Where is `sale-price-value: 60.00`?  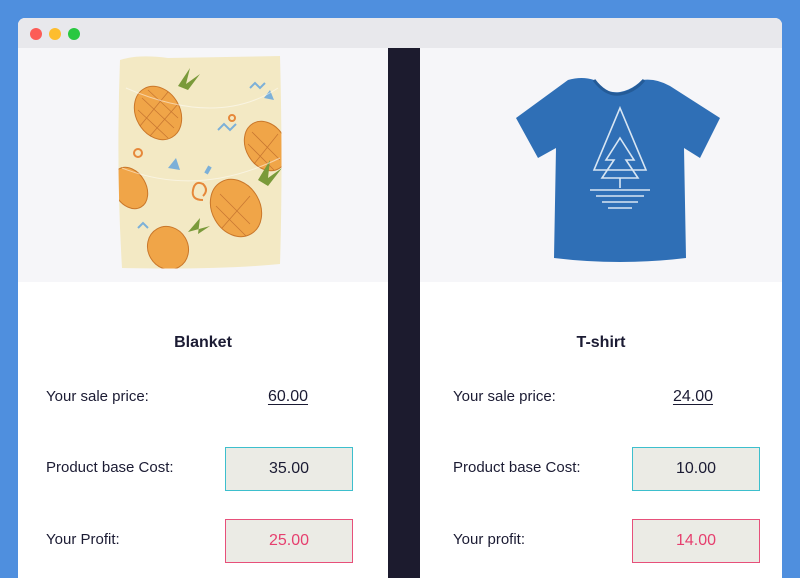
sale-price-value: 60.00 is located at coordinates (288, 397).